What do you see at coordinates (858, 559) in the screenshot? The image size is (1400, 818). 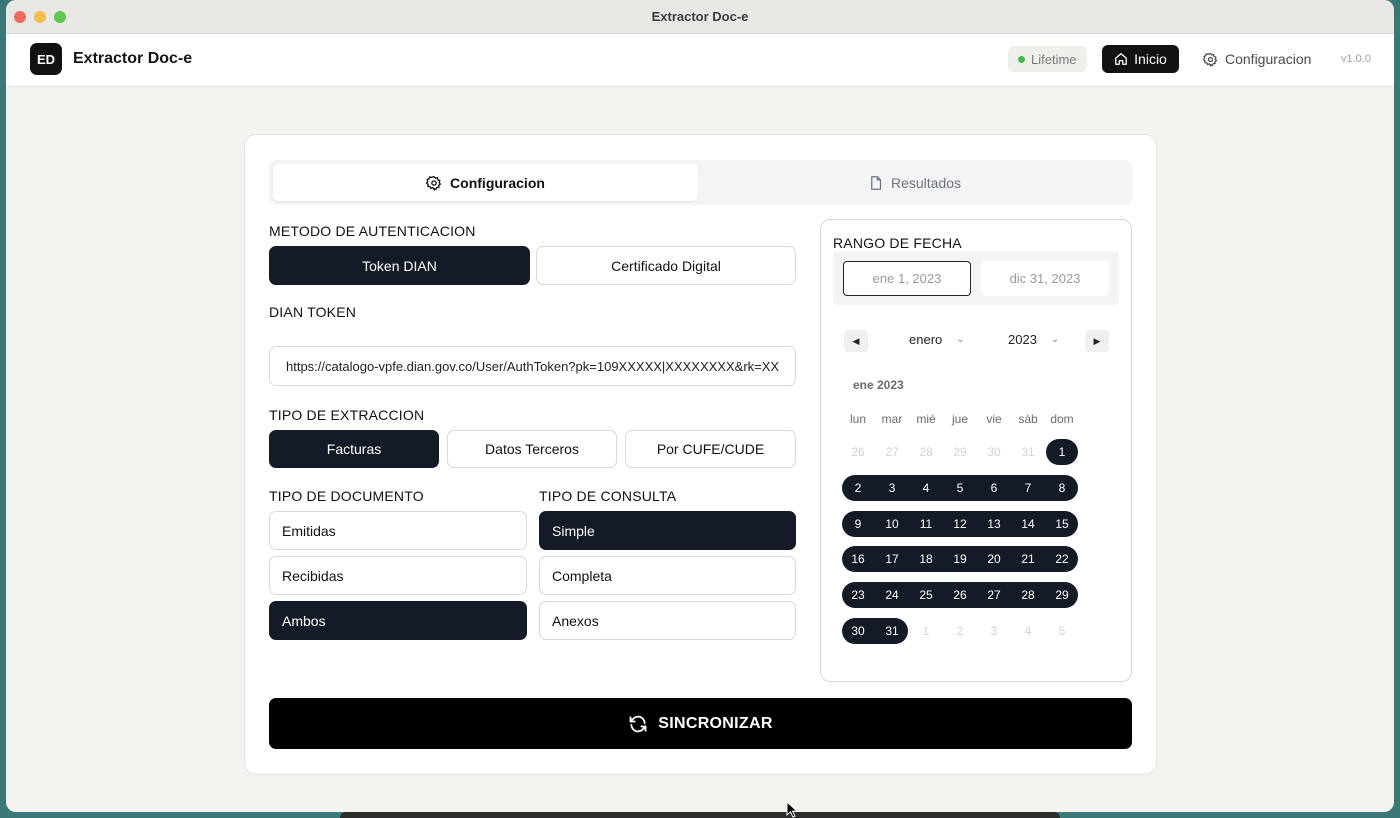 I see `calendar-day: 16` at bounding box center [858, 559].